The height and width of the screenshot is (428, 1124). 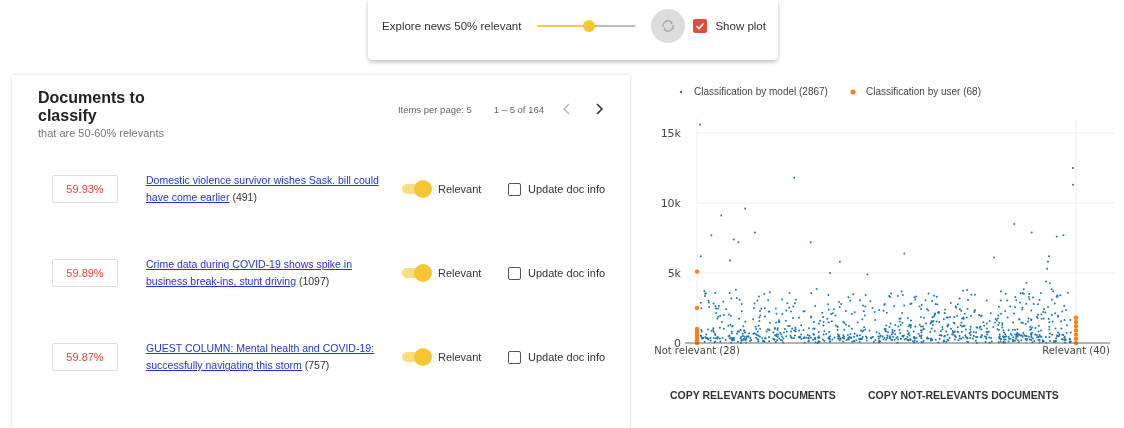 I want to click on card-title: Documents to classify, so click(x=92, y=107).